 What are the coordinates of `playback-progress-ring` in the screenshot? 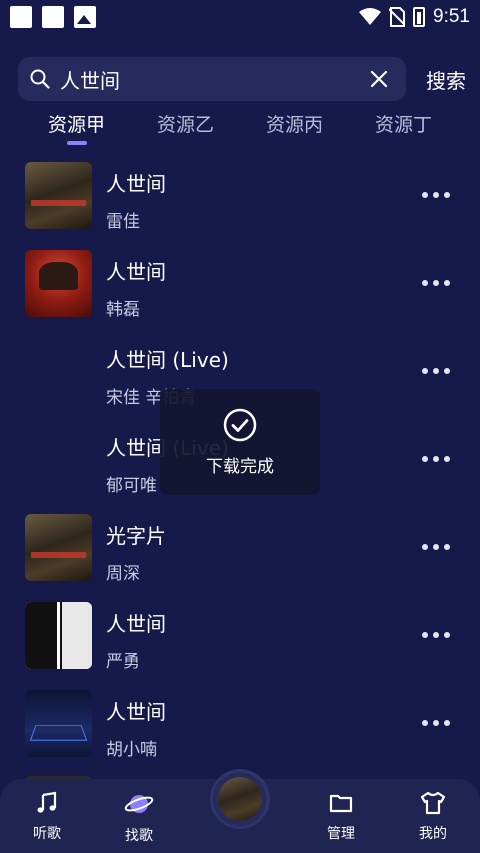 It's located at (240, 799).